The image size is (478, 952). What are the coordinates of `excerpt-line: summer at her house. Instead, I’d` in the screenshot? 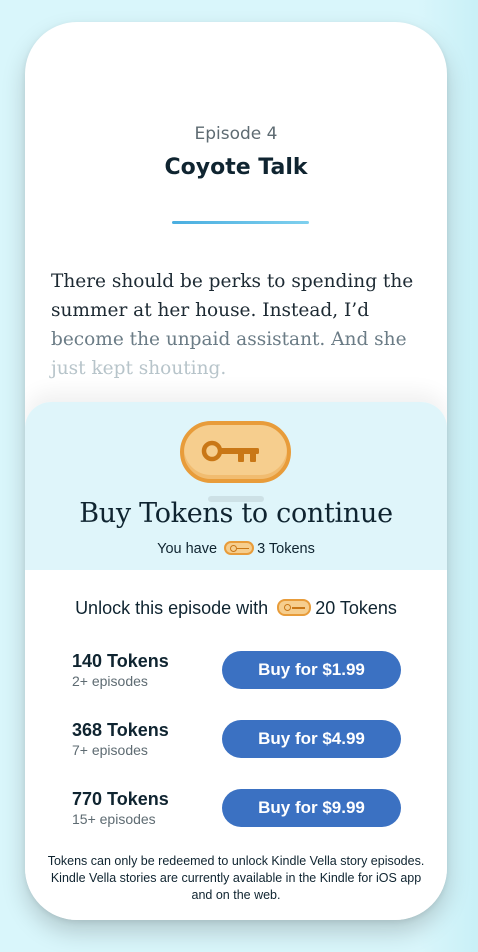 It's located at (210, 310).